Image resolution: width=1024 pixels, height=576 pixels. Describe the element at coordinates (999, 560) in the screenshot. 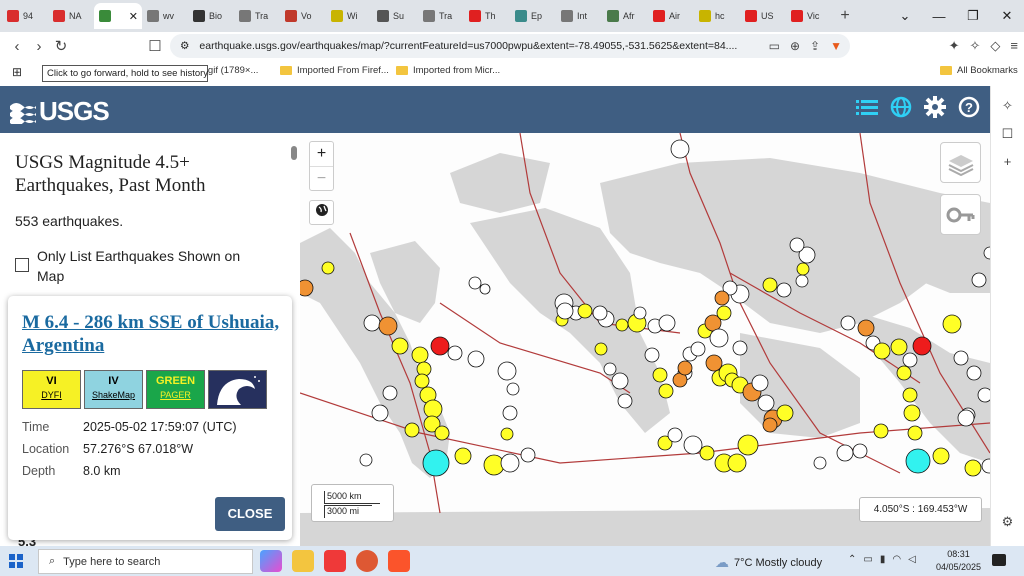

I see `notifications-icon` at that location.